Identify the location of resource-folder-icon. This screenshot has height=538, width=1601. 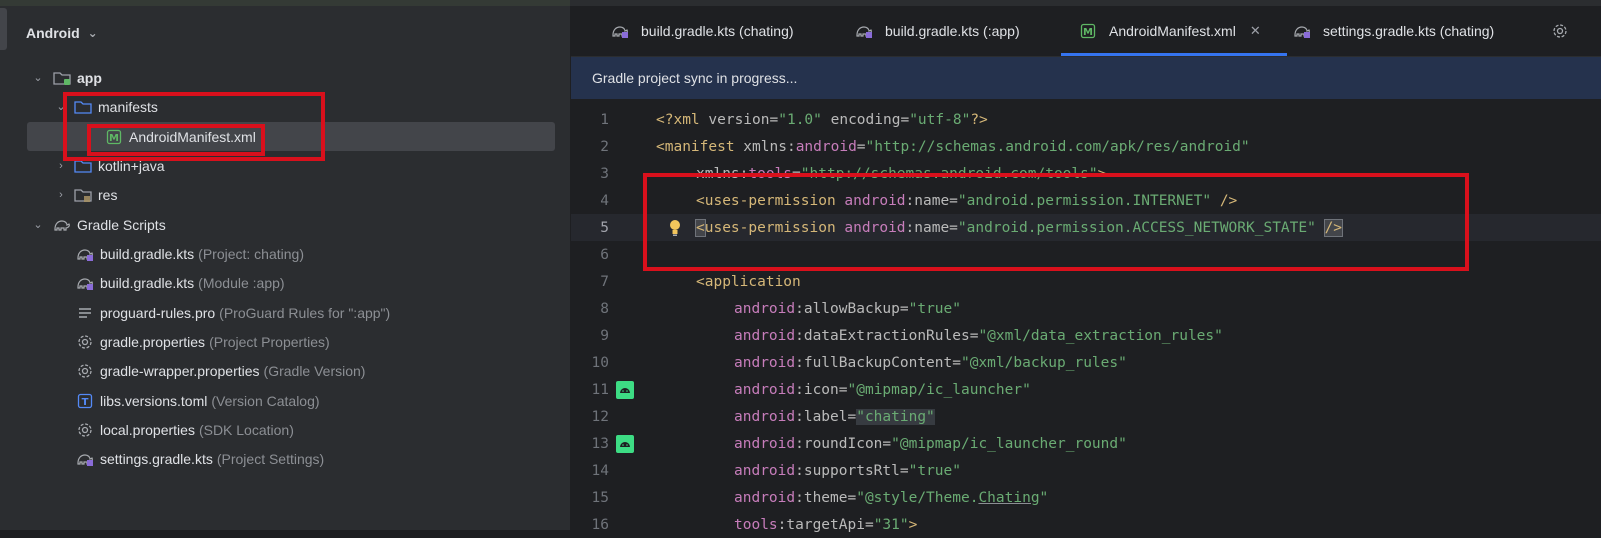
(83, 195).